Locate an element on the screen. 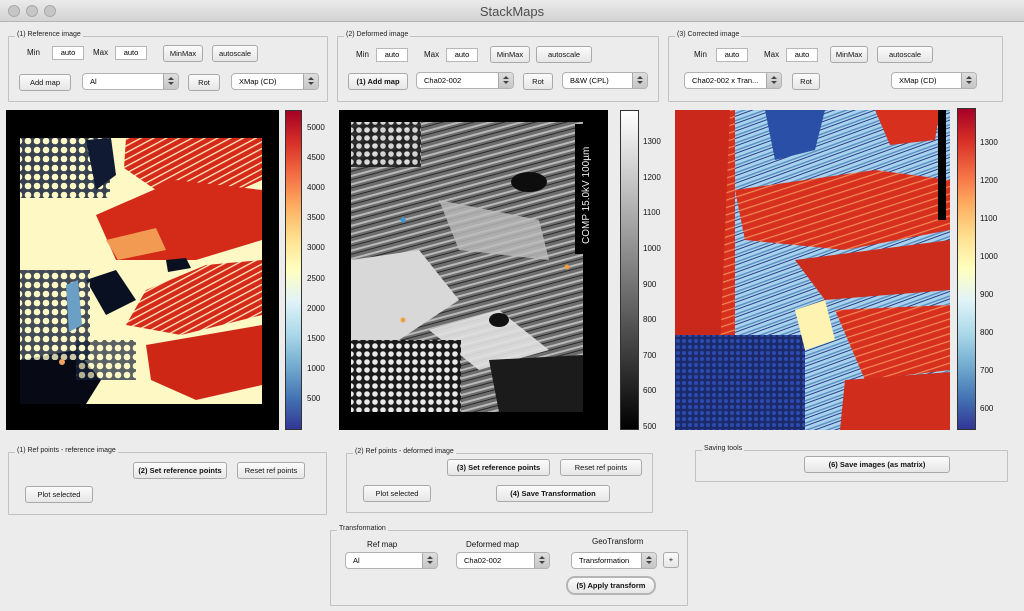 This screenshot has width=1024, height=611. corrected-minmax-button: MinMax is located at coordinates (849, 54).